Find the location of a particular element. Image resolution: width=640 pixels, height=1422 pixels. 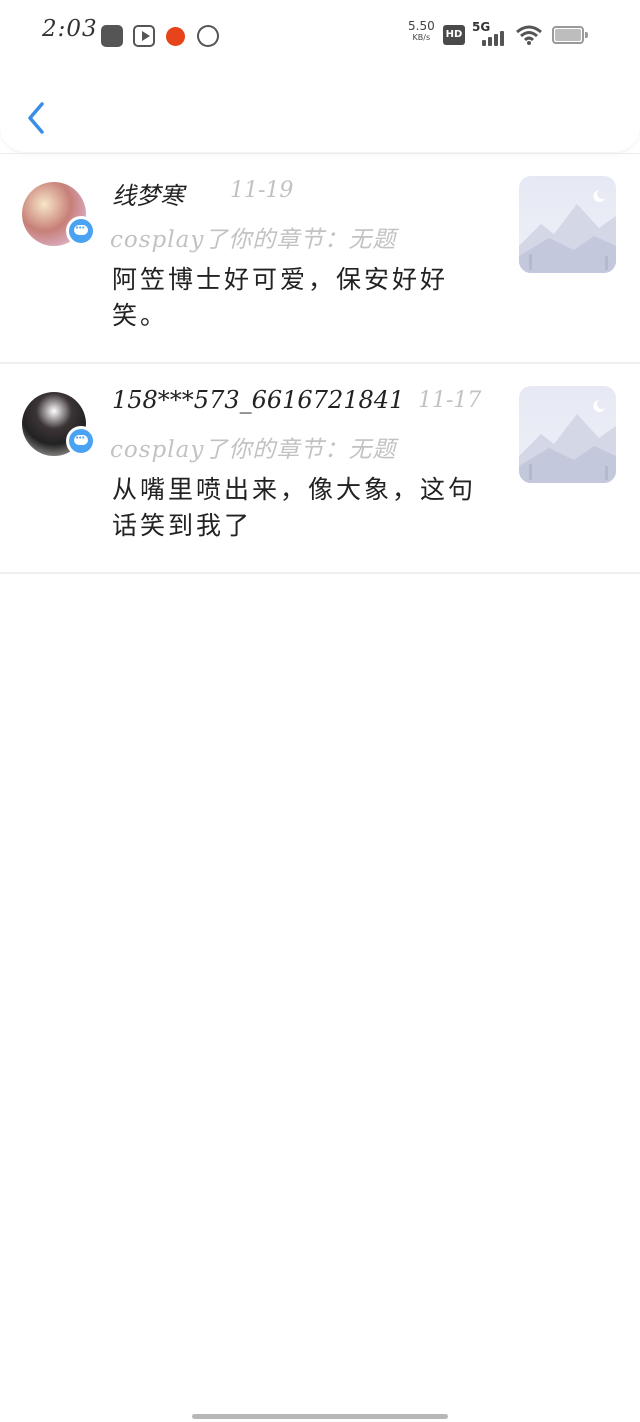

comment-text: 阿笠博士好可爱，保安好好笑。 is located at coordinates (280, 297).